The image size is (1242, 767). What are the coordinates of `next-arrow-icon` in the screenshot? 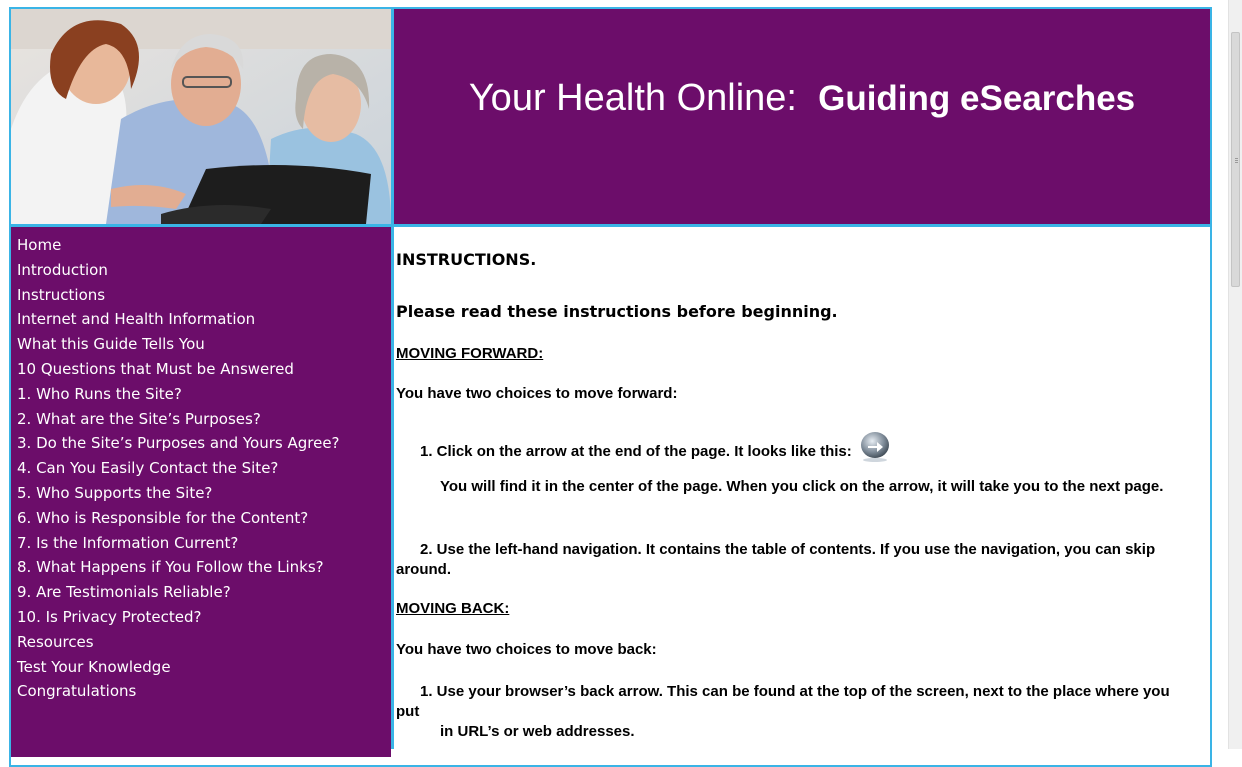 It's located at (874, 447).